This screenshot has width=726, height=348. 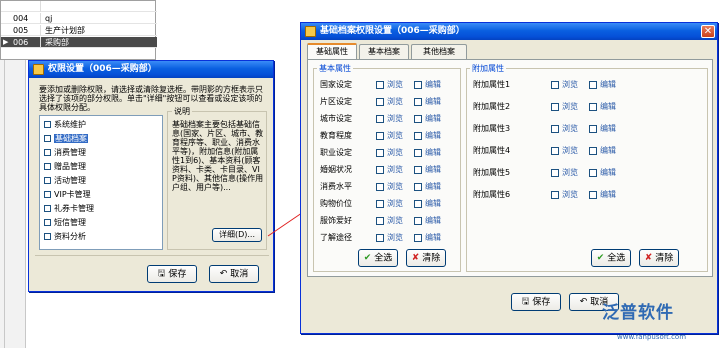 What do you see at coordinates (509, 31) in the screenshot?
I see `archive-dialog-titlebar: 基础档案权限设置（006—采购部） ✕` at bounding box center [509, 31].